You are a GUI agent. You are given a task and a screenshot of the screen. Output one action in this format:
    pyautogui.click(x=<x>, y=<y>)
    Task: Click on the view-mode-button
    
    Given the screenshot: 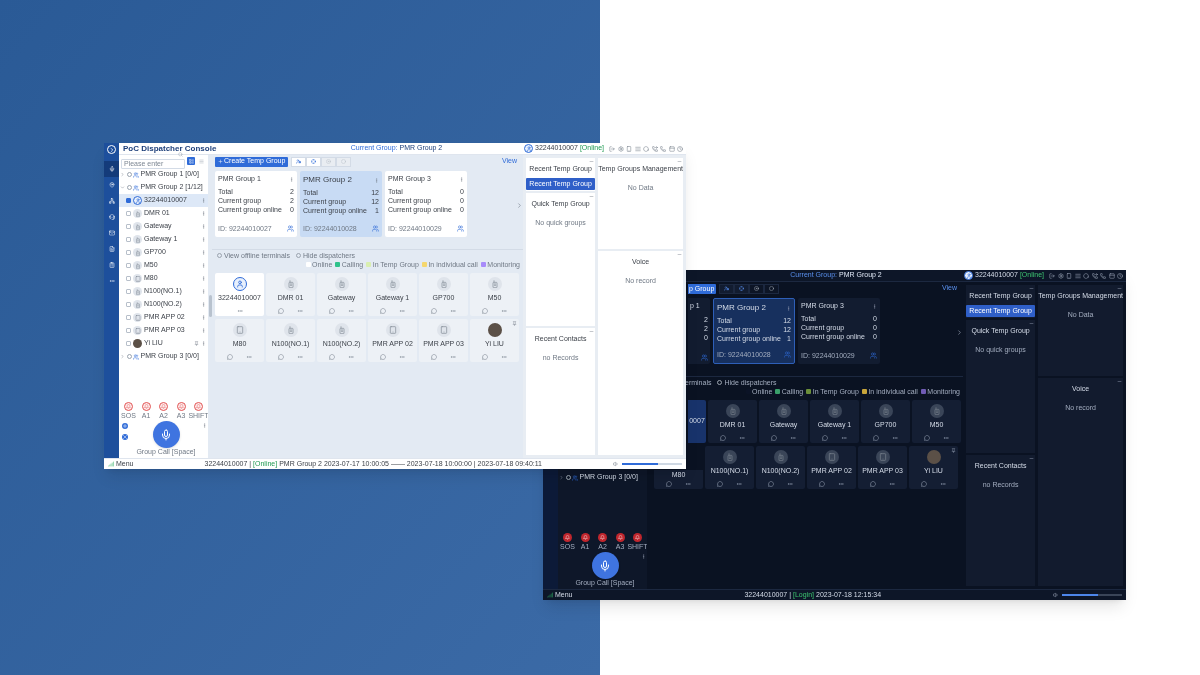 What is the action you would take?
    pyautogui.click(x=201, y=161)
    